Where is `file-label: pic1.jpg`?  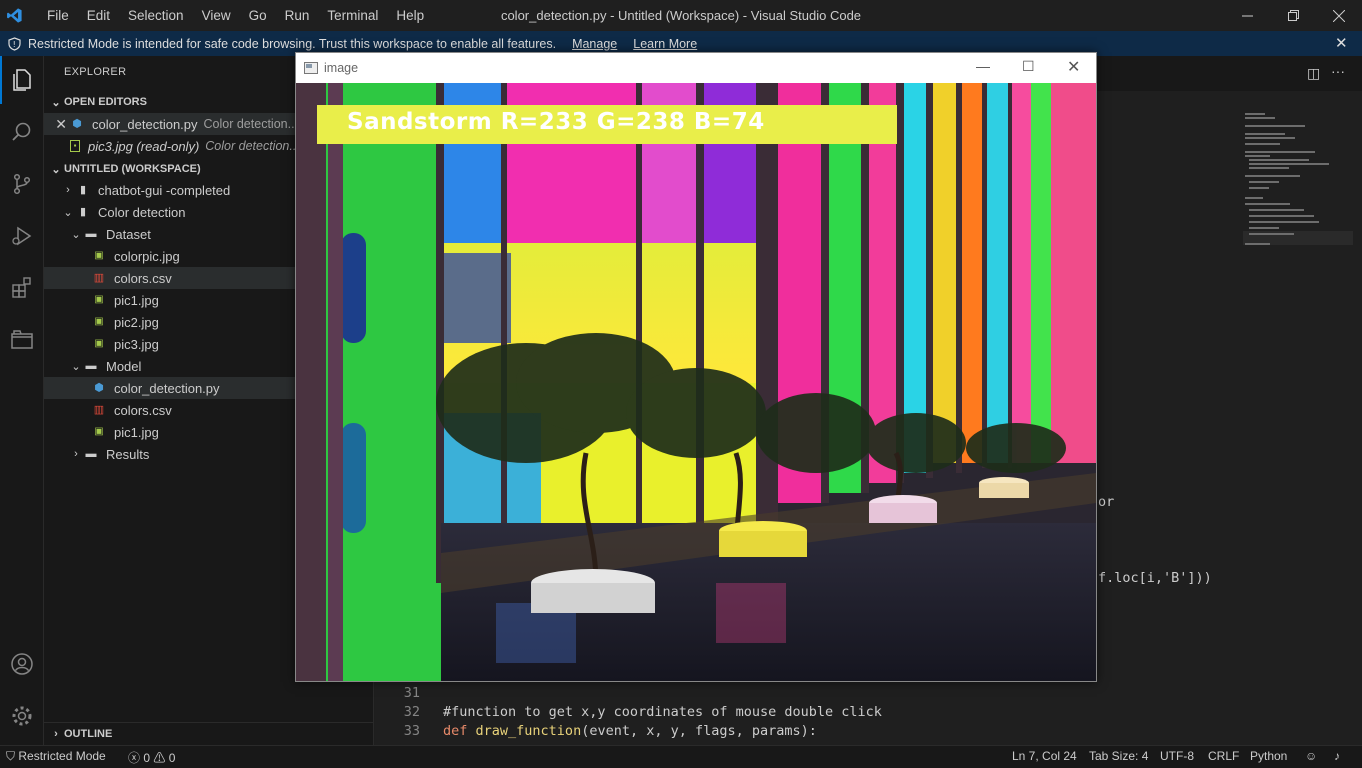 file-label: pic1.jpg is located at coordinates (136, 432).